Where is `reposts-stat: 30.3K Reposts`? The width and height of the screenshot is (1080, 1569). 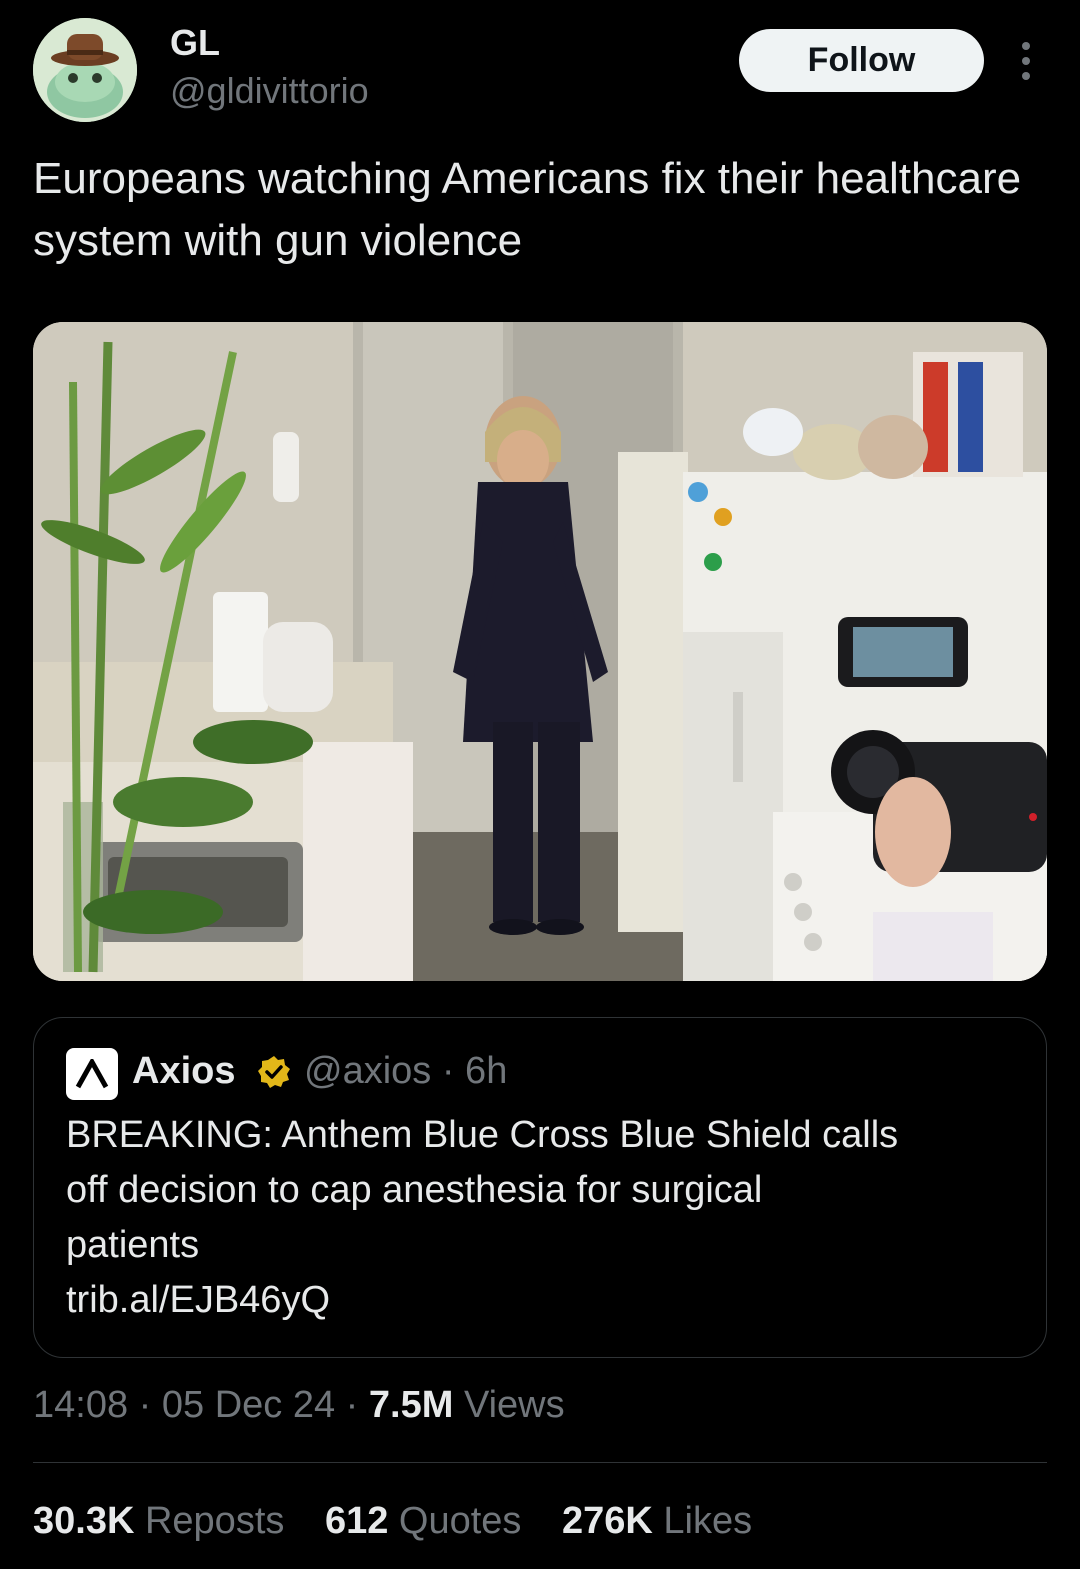
reposts-stat: 30.3K Reposts is located at coordinates (158, 1521).